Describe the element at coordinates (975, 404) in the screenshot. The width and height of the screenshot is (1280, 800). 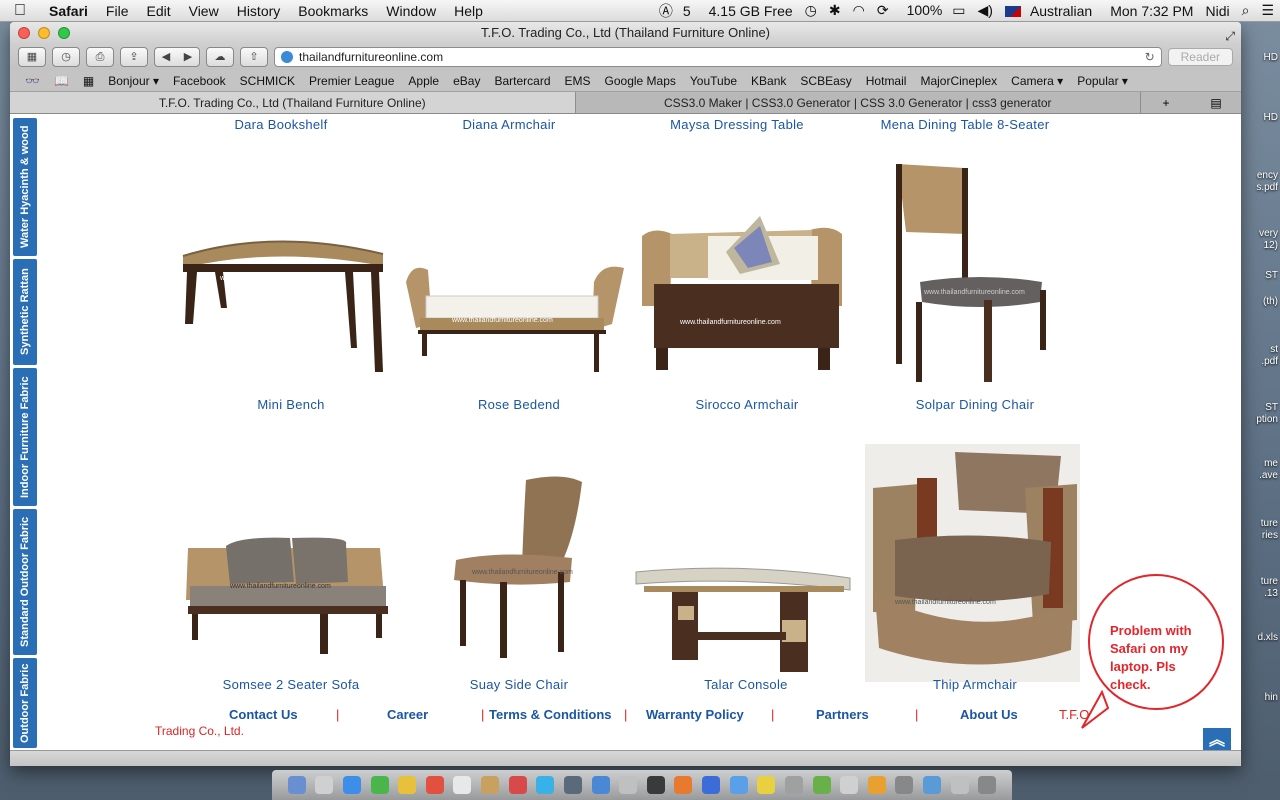
I see `product-link: Solpar Dining Chair` at that location.